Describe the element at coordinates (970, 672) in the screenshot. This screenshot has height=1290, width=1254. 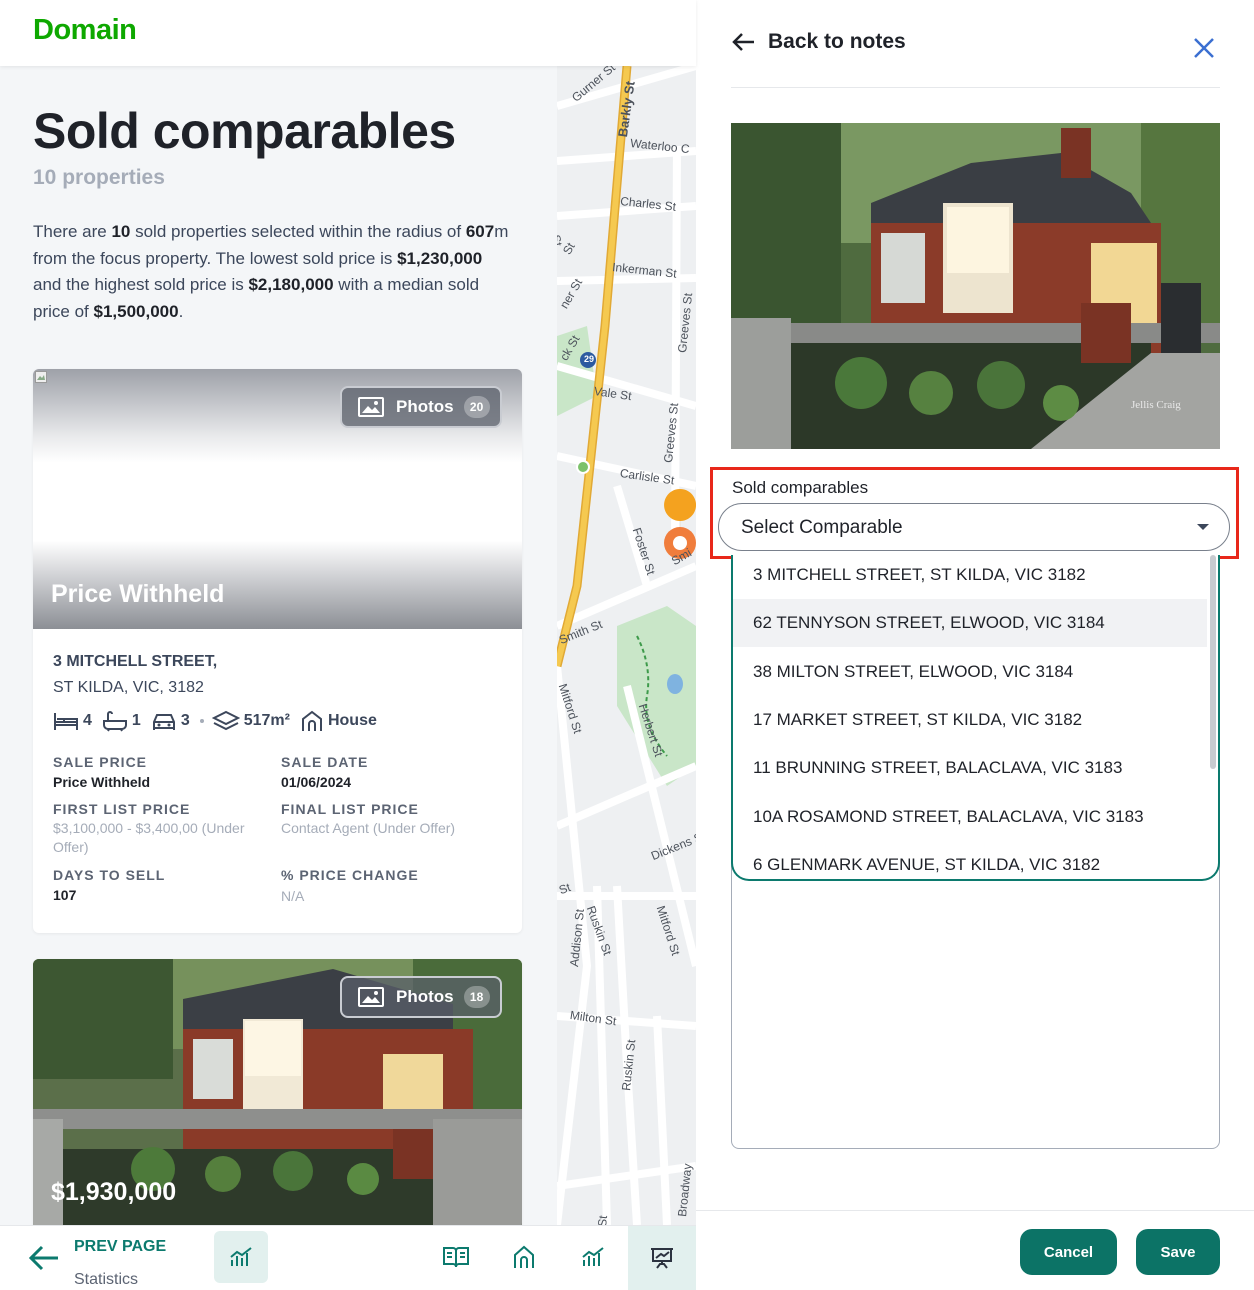
I see `option-item: 38 MILTON STREET, ELWOOD, VIC 3184` at that location.